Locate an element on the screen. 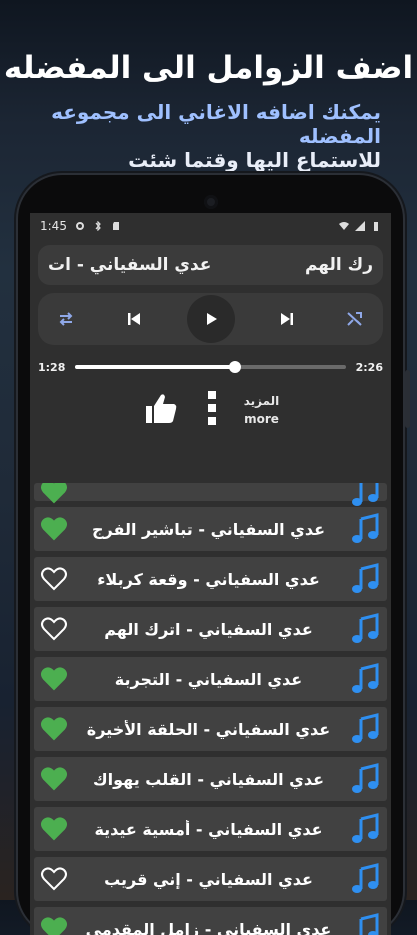  now-playing-text-left: عدي السفياني - ات is located at coordinates (129, 265).